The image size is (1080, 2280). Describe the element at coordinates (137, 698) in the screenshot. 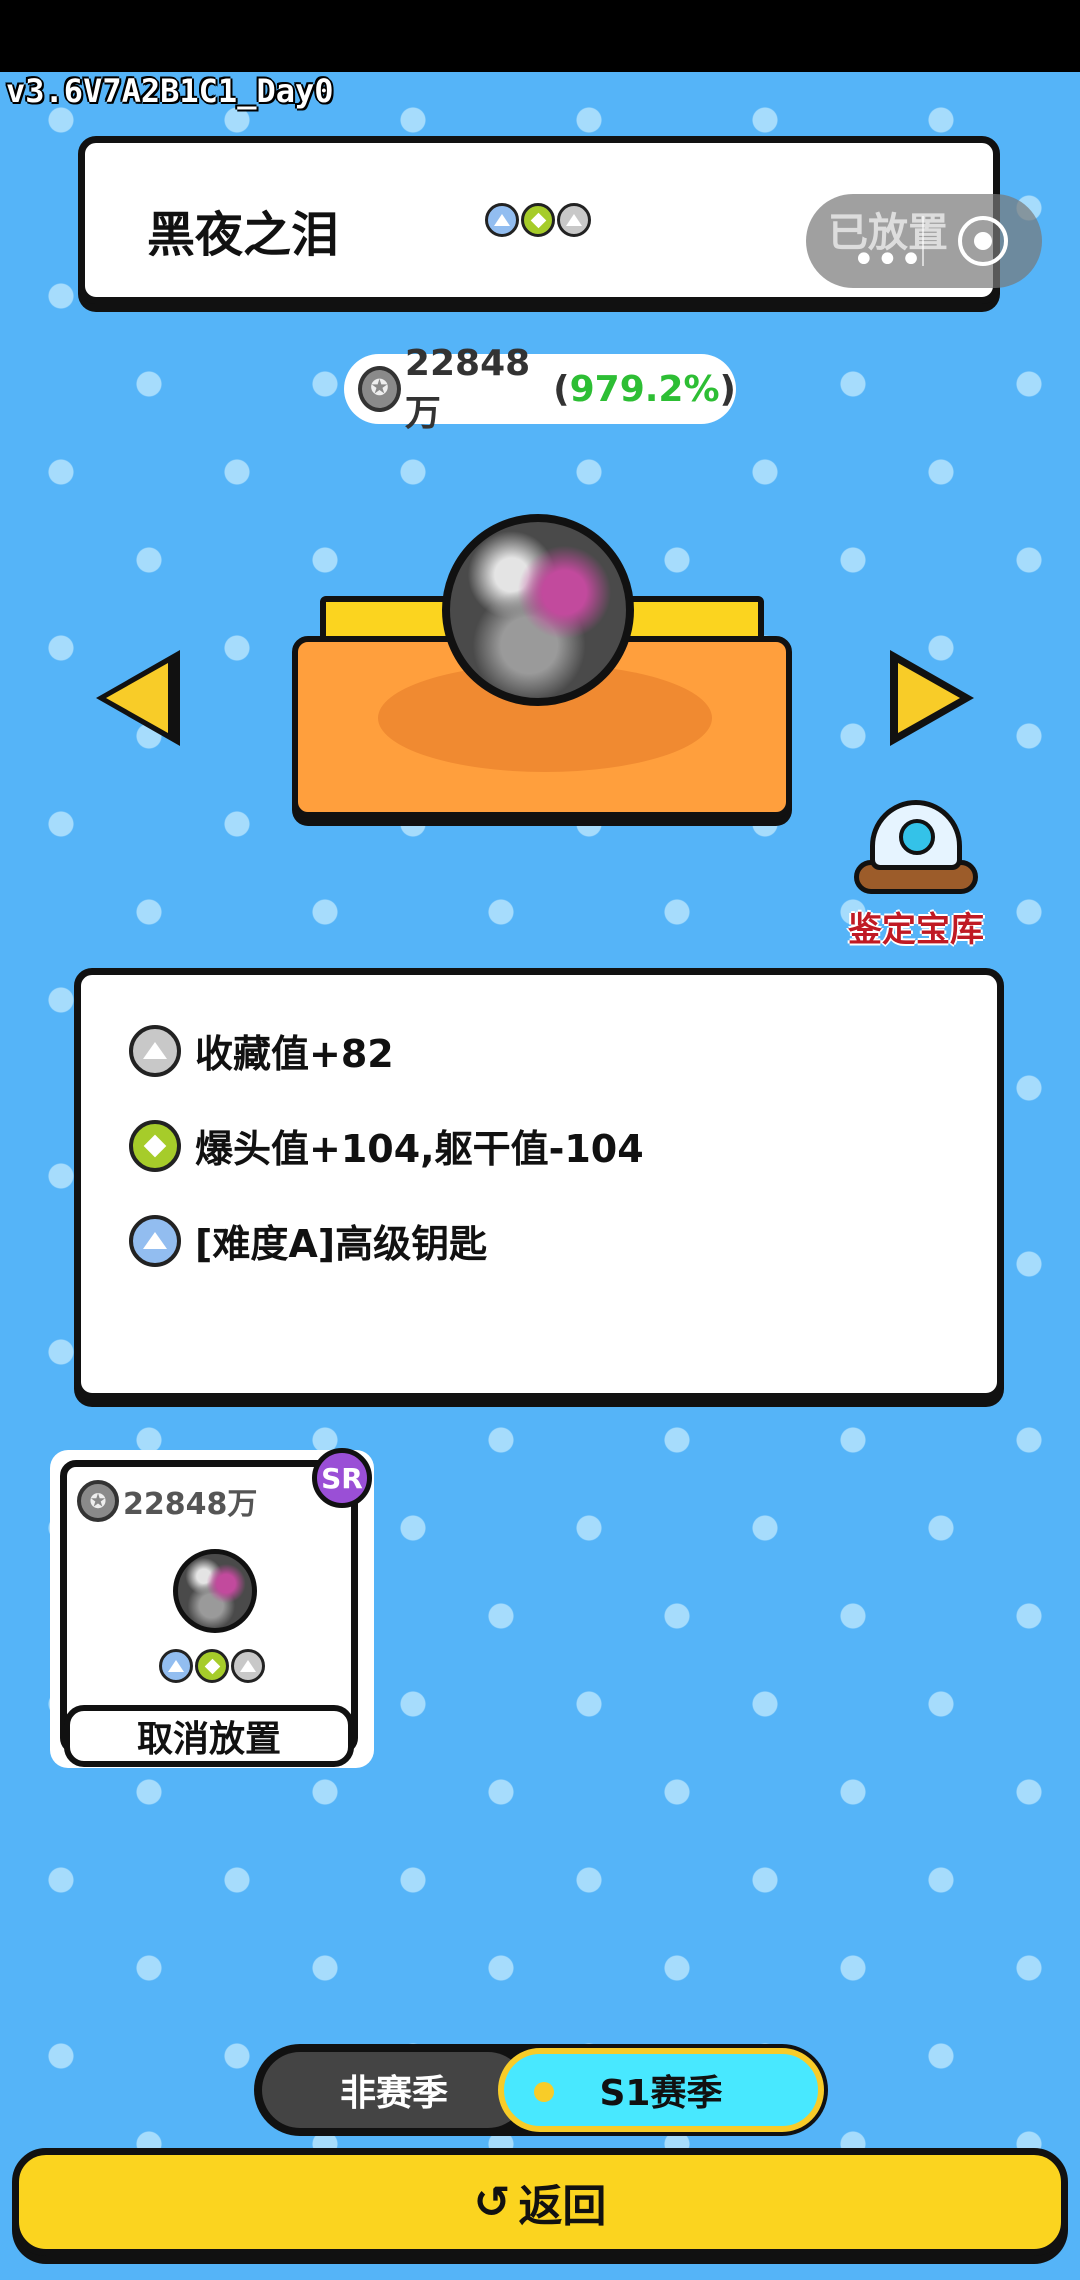

I see `prev-arrow-fill` at that location.